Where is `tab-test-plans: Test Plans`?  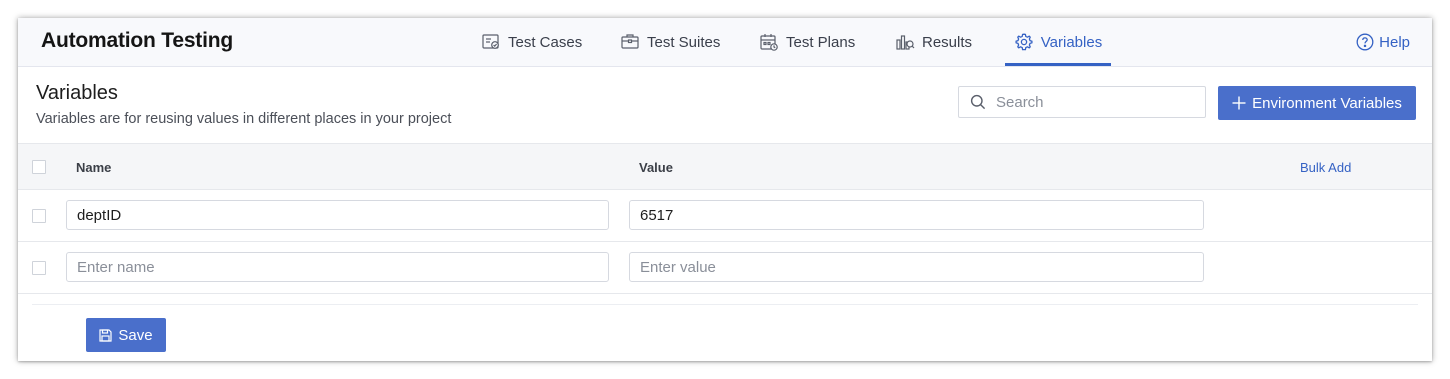
tab-test-plans: Test Plans is located at coordinates (807, 42).